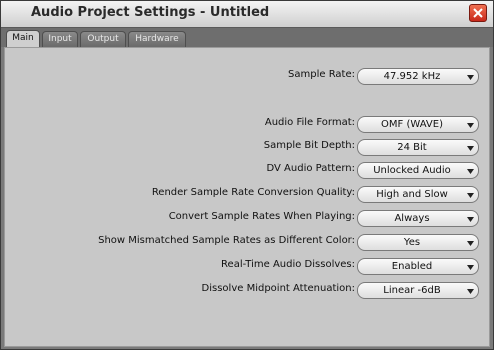  What do you see at coordinates (412, 266) in the screenshot?
I see `realtime-dissolves-value: Enabled` at bounding box center [412, 266].